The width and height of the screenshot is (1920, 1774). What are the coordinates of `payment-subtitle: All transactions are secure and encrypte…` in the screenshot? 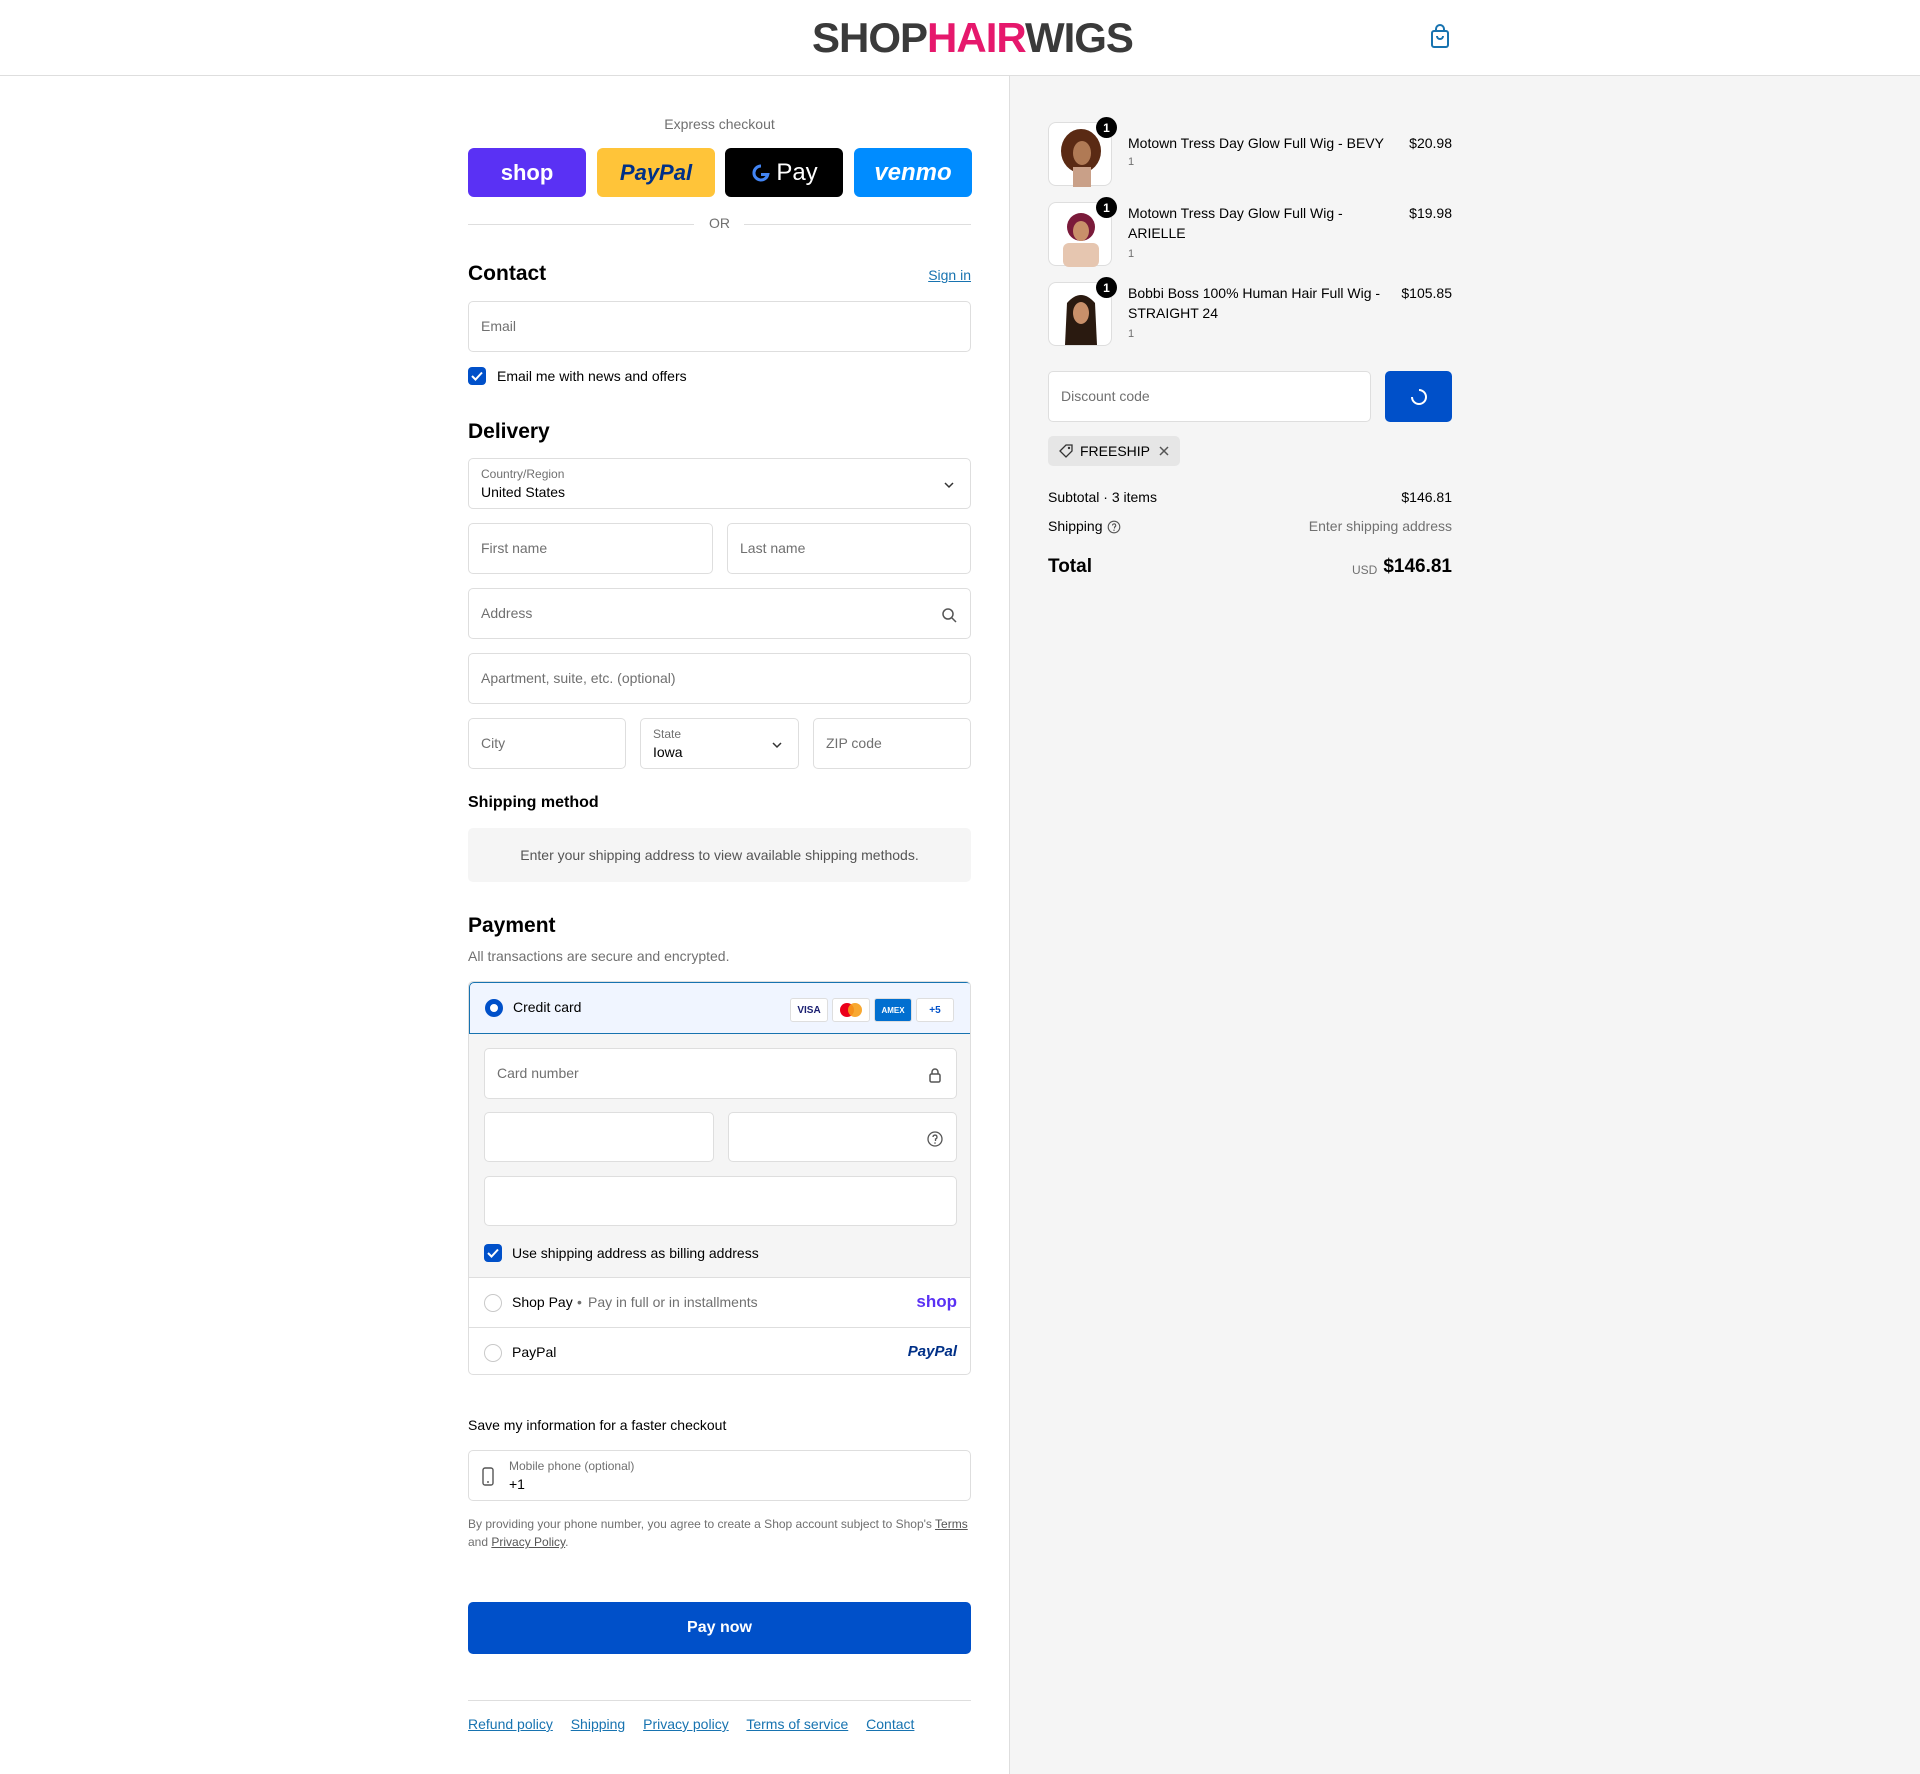 It's located at (599, 956).